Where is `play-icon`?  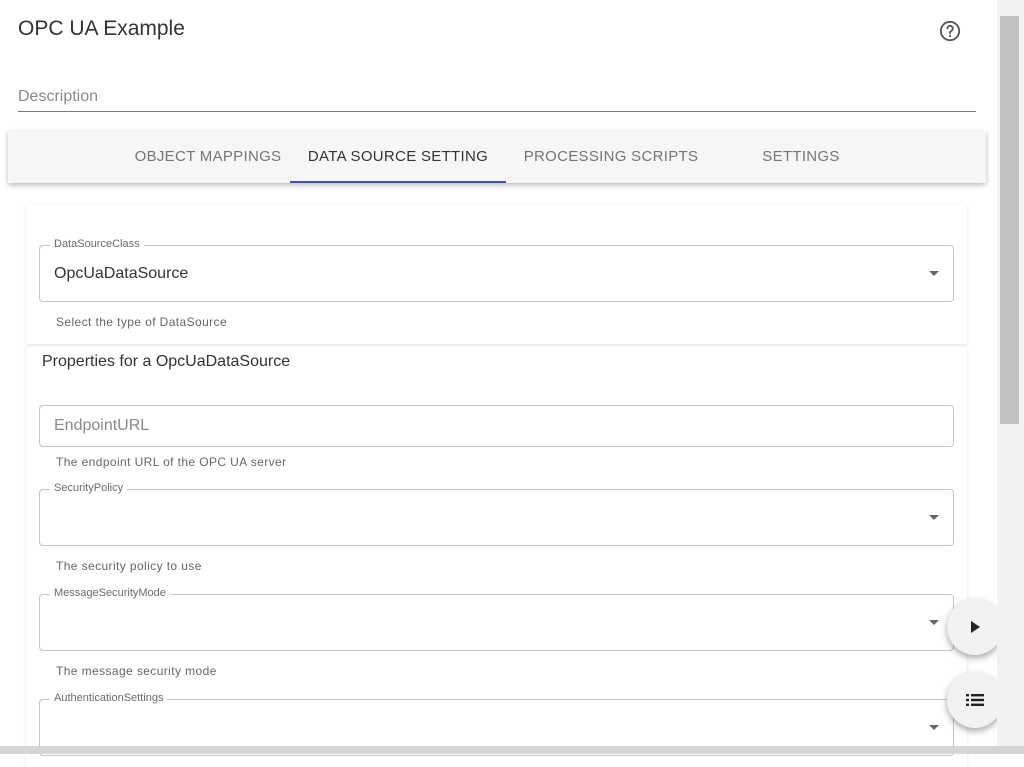
play-icon is located at coordinates (975, 627).